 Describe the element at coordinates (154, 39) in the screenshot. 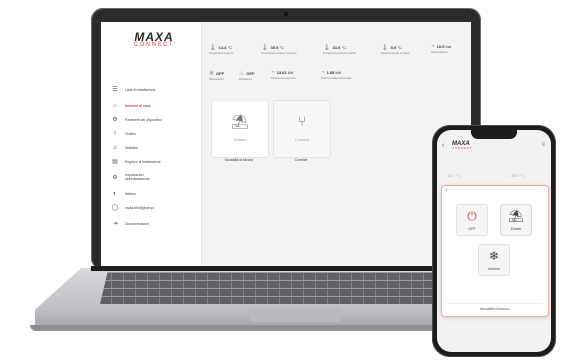

I see `brand-logo: MAXA CONNECT` at that location.